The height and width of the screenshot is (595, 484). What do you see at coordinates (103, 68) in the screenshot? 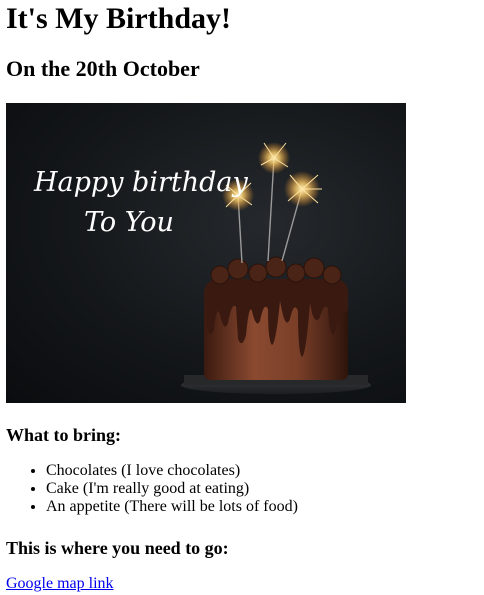
I see `page-subtitle: On the 20th October` at bounding box center [103, 68].